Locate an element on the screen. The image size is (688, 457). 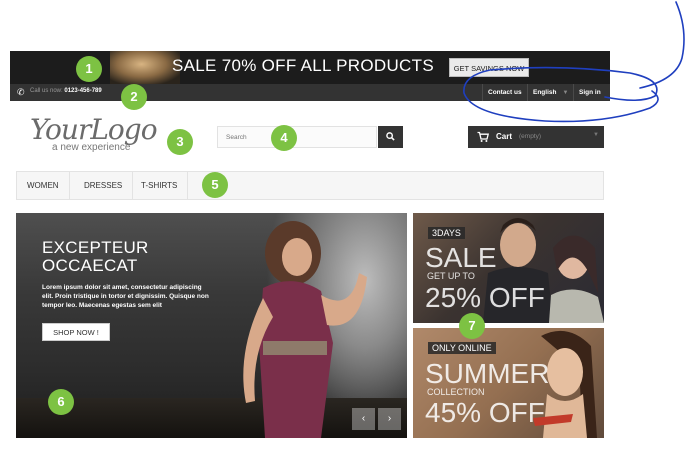
banner2-headline: SUMMER is located at coordinates (487, 373).